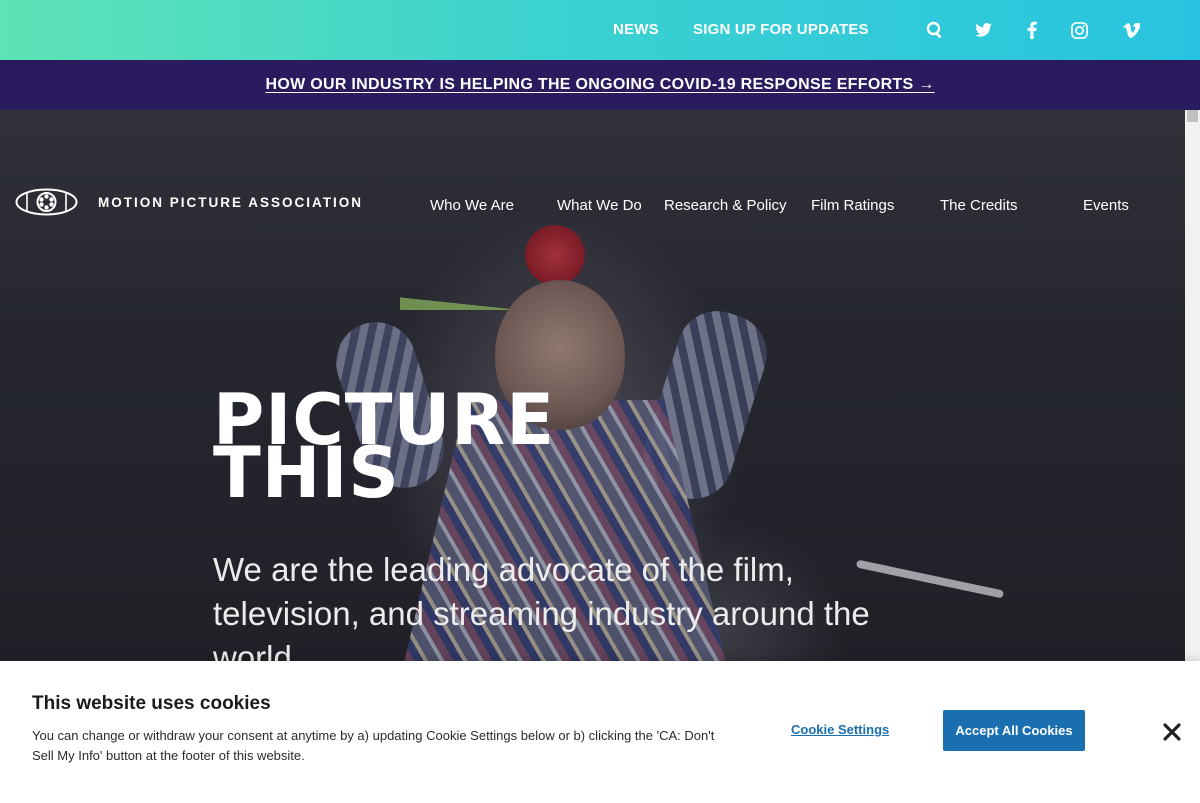 The height and width of the screenshot is (803, 1200). Describe the element at coordinates (840, 729) in the screenshot. I see `cookie-settings-button: Cookie Settings` at that location.